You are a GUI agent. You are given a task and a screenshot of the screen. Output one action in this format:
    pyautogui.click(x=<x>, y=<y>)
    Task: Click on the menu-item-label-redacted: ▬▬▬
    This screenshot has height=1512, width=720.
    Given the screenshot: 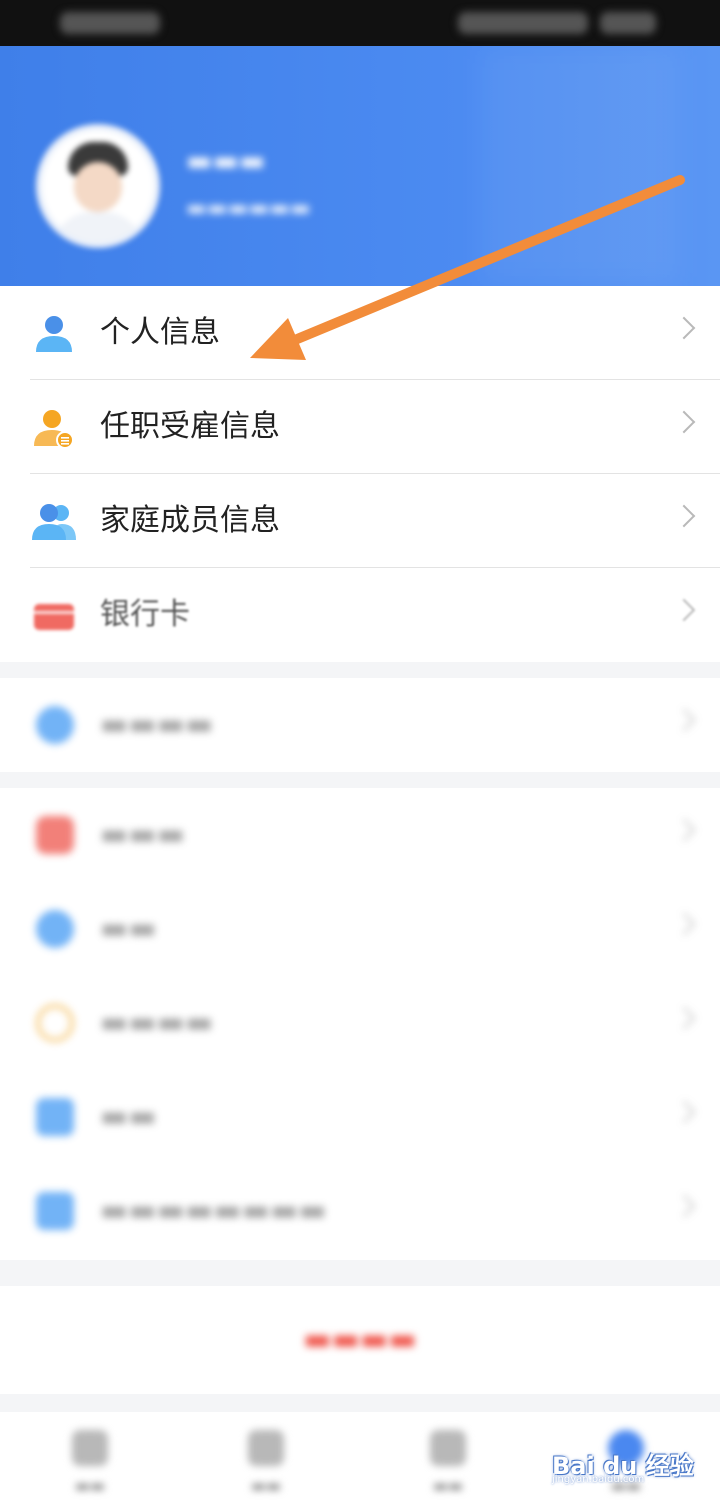 What is the action you would take?
    pyautogui.click(x=143, y=834)
    